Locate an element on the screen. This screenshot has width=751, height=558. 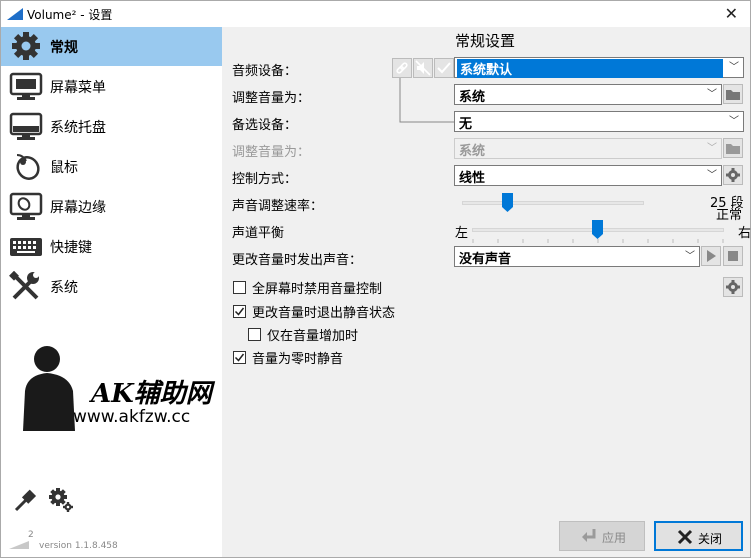
check-icon is located at coordinates (444, 68).